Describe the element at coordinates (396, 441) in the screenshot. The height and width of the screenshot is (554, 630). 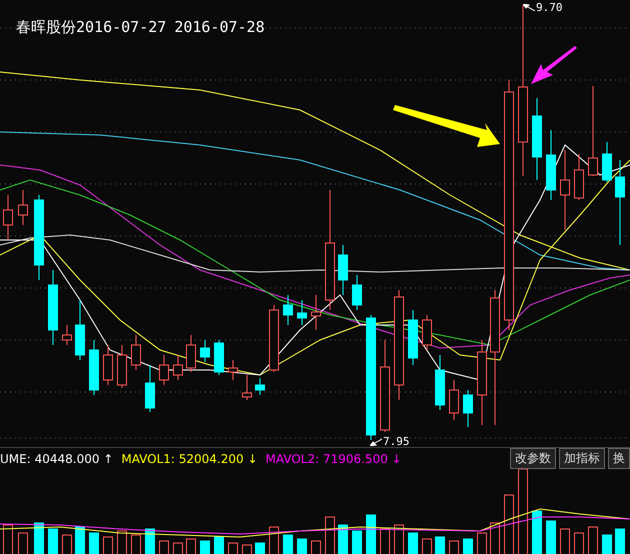
I see `low-price-label: 7.95` at that location.